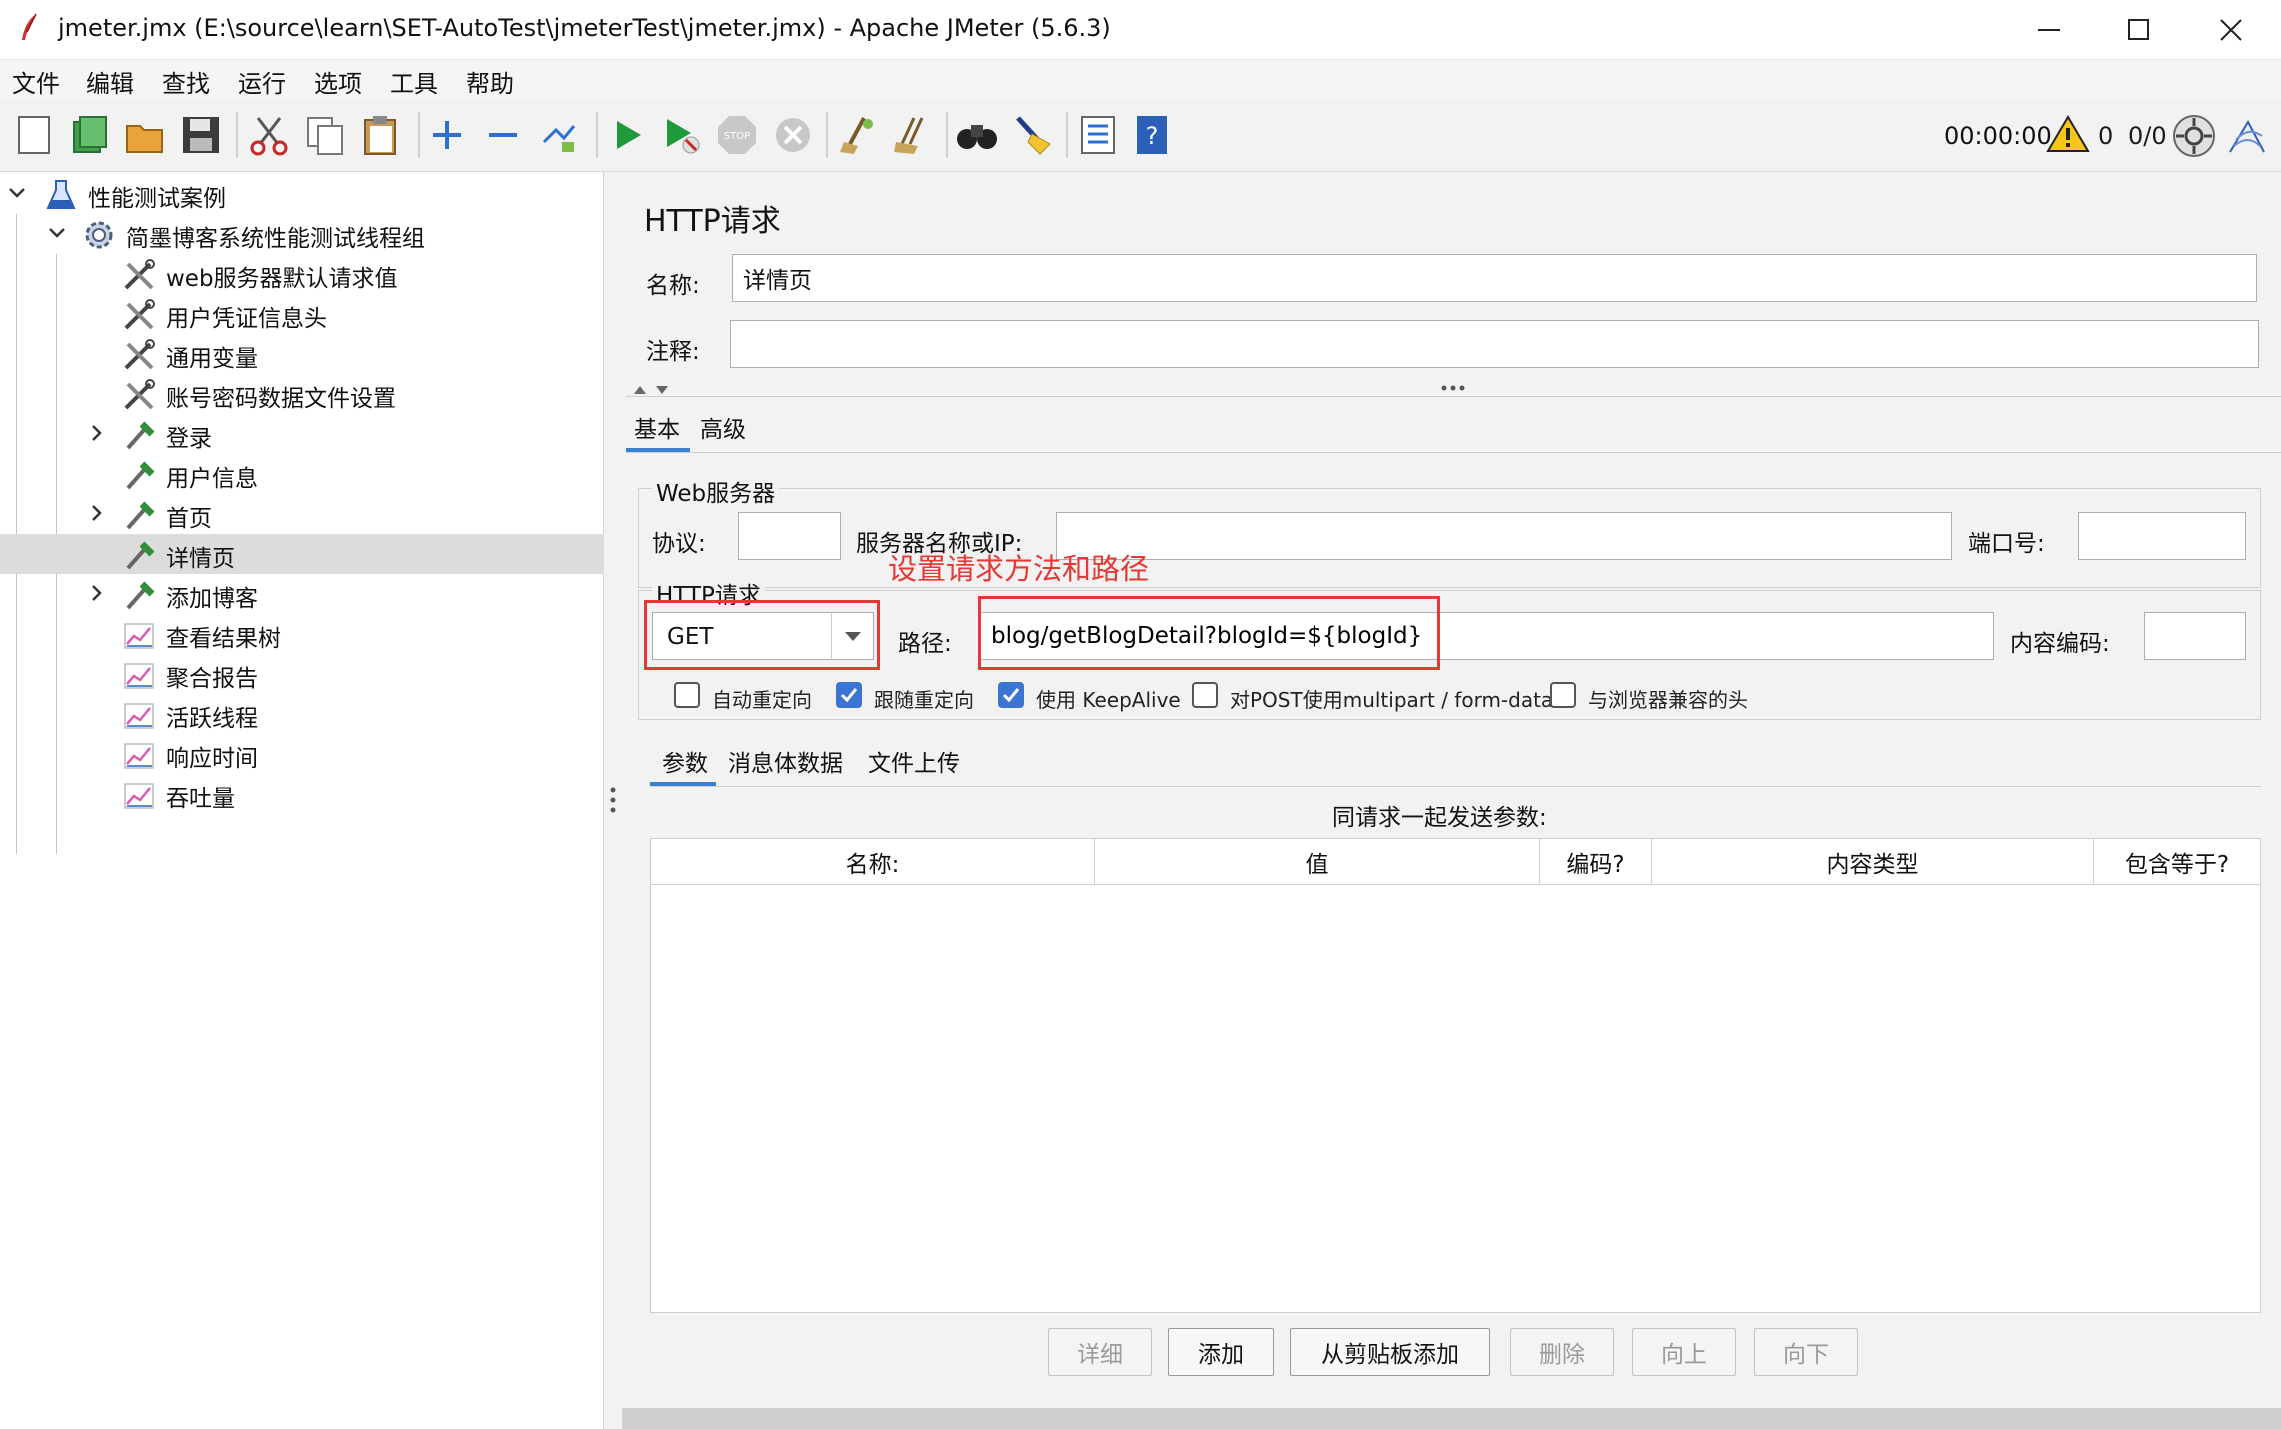 The image size is (2281, 1429). What do you see at coordinates (653, 389) in the screenshot?
I see `collapse-arrows-icon` at bounding box center [653, 389].